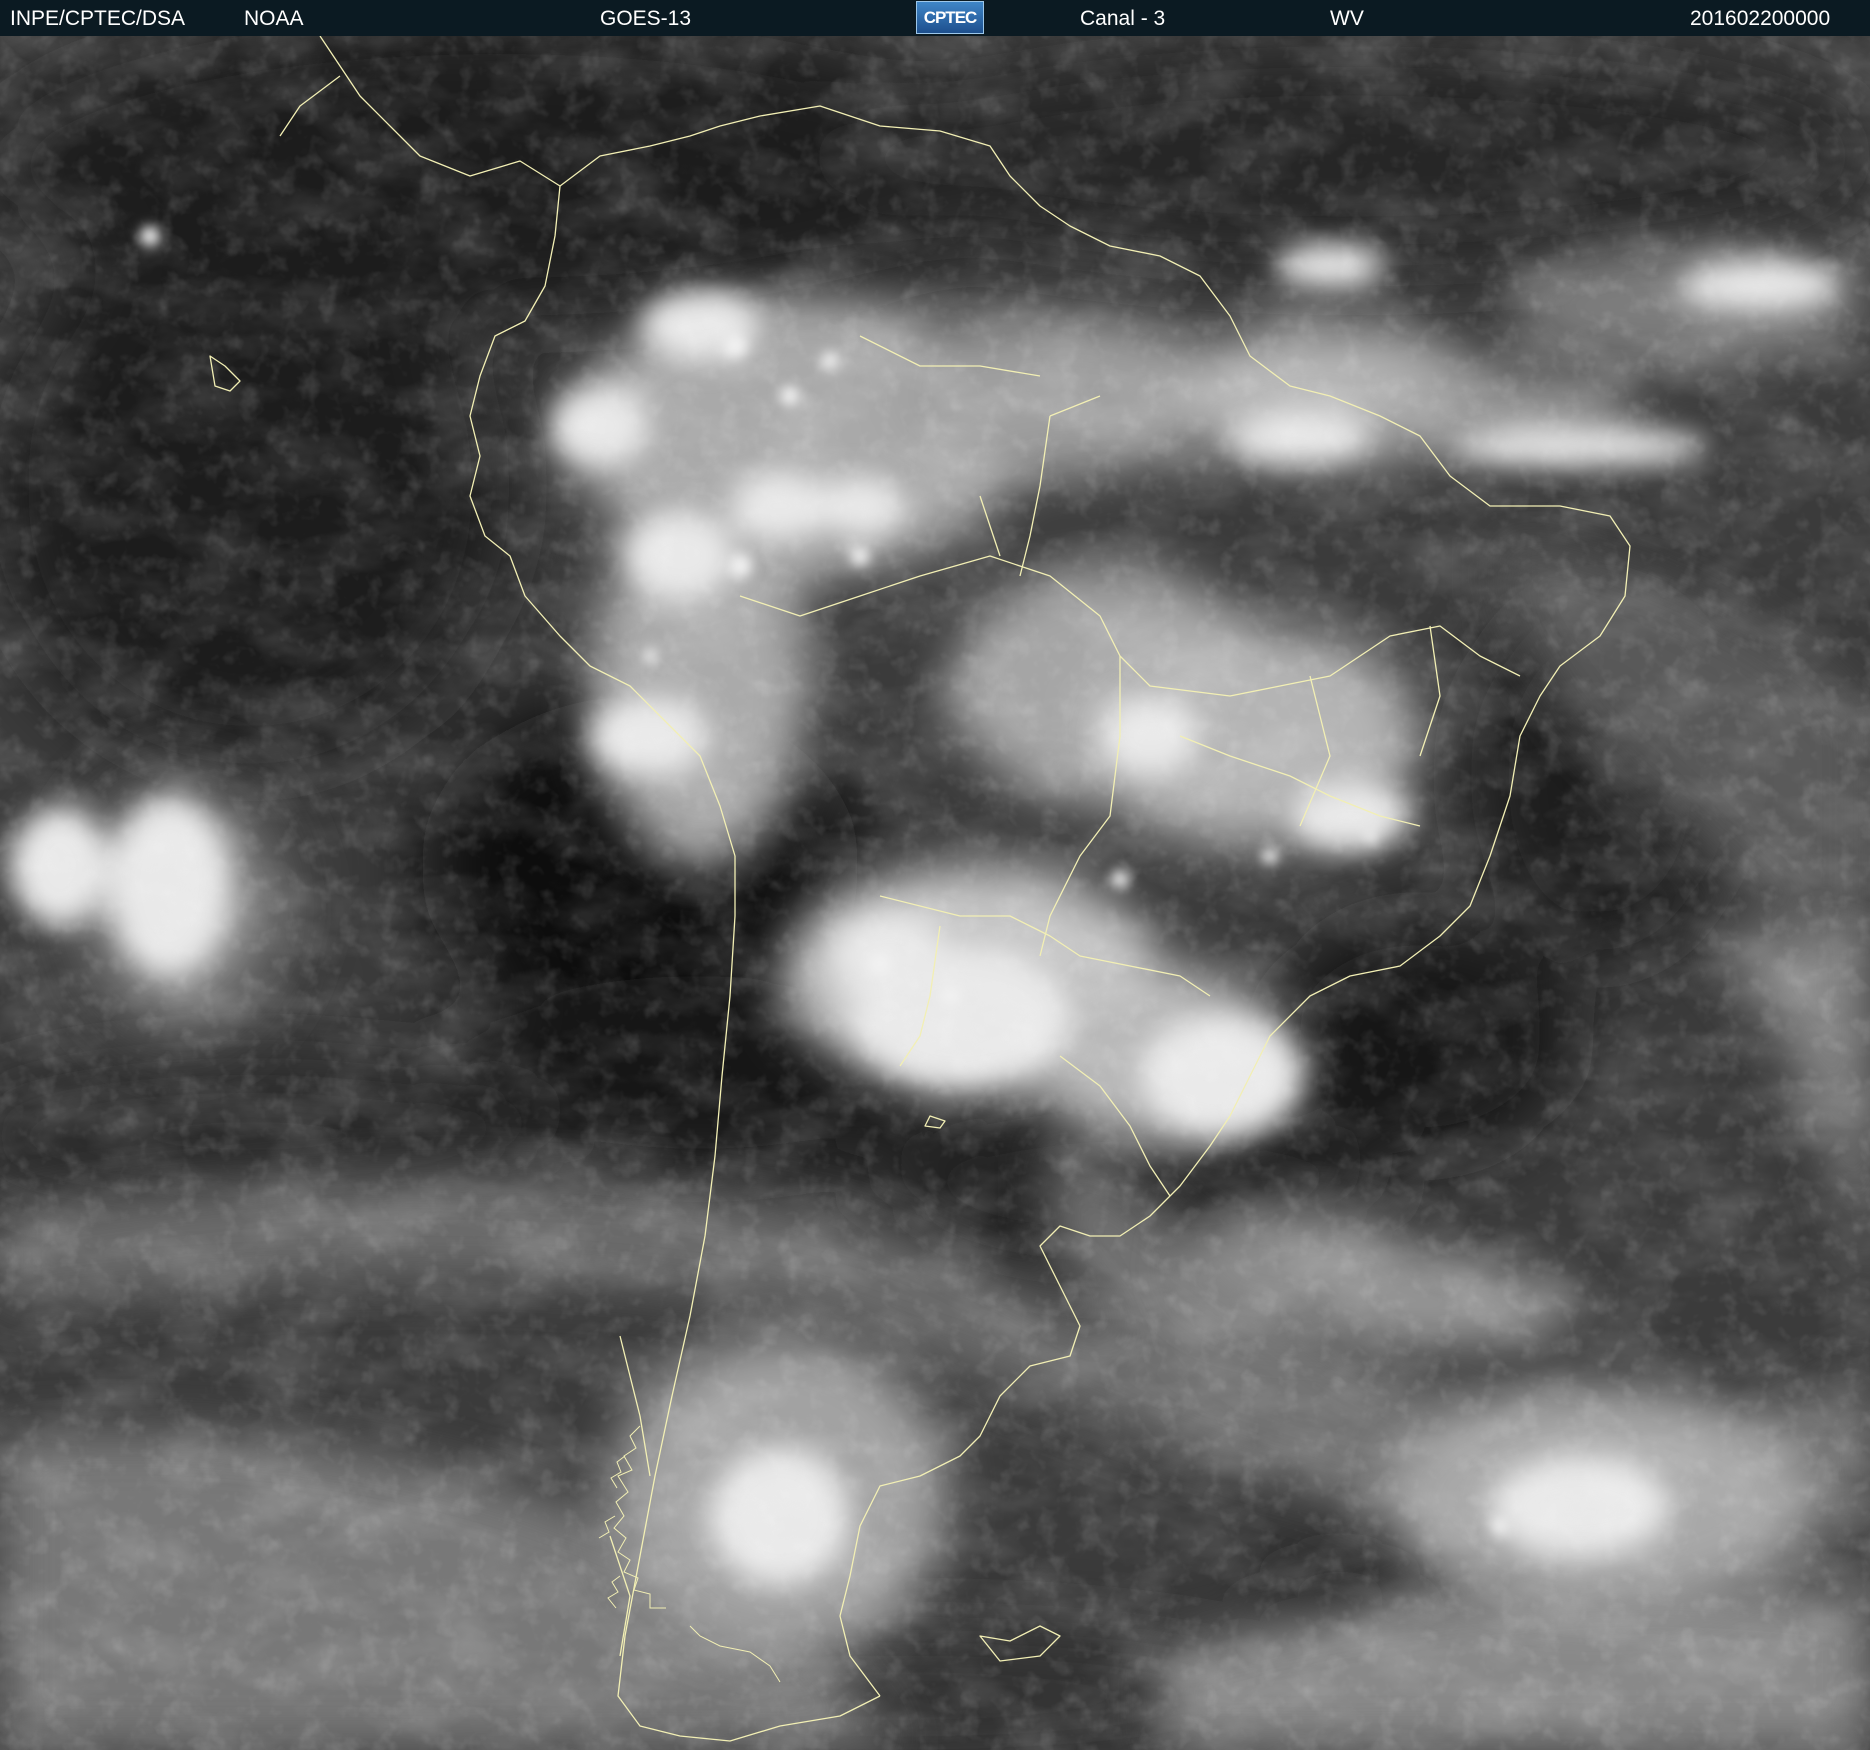 This screenshot has width=1870, height=1750. Describe the element at coordinates (98, 18) in the screenshot. I see `org-label: INPE/CPTEC/DSA` at that location.